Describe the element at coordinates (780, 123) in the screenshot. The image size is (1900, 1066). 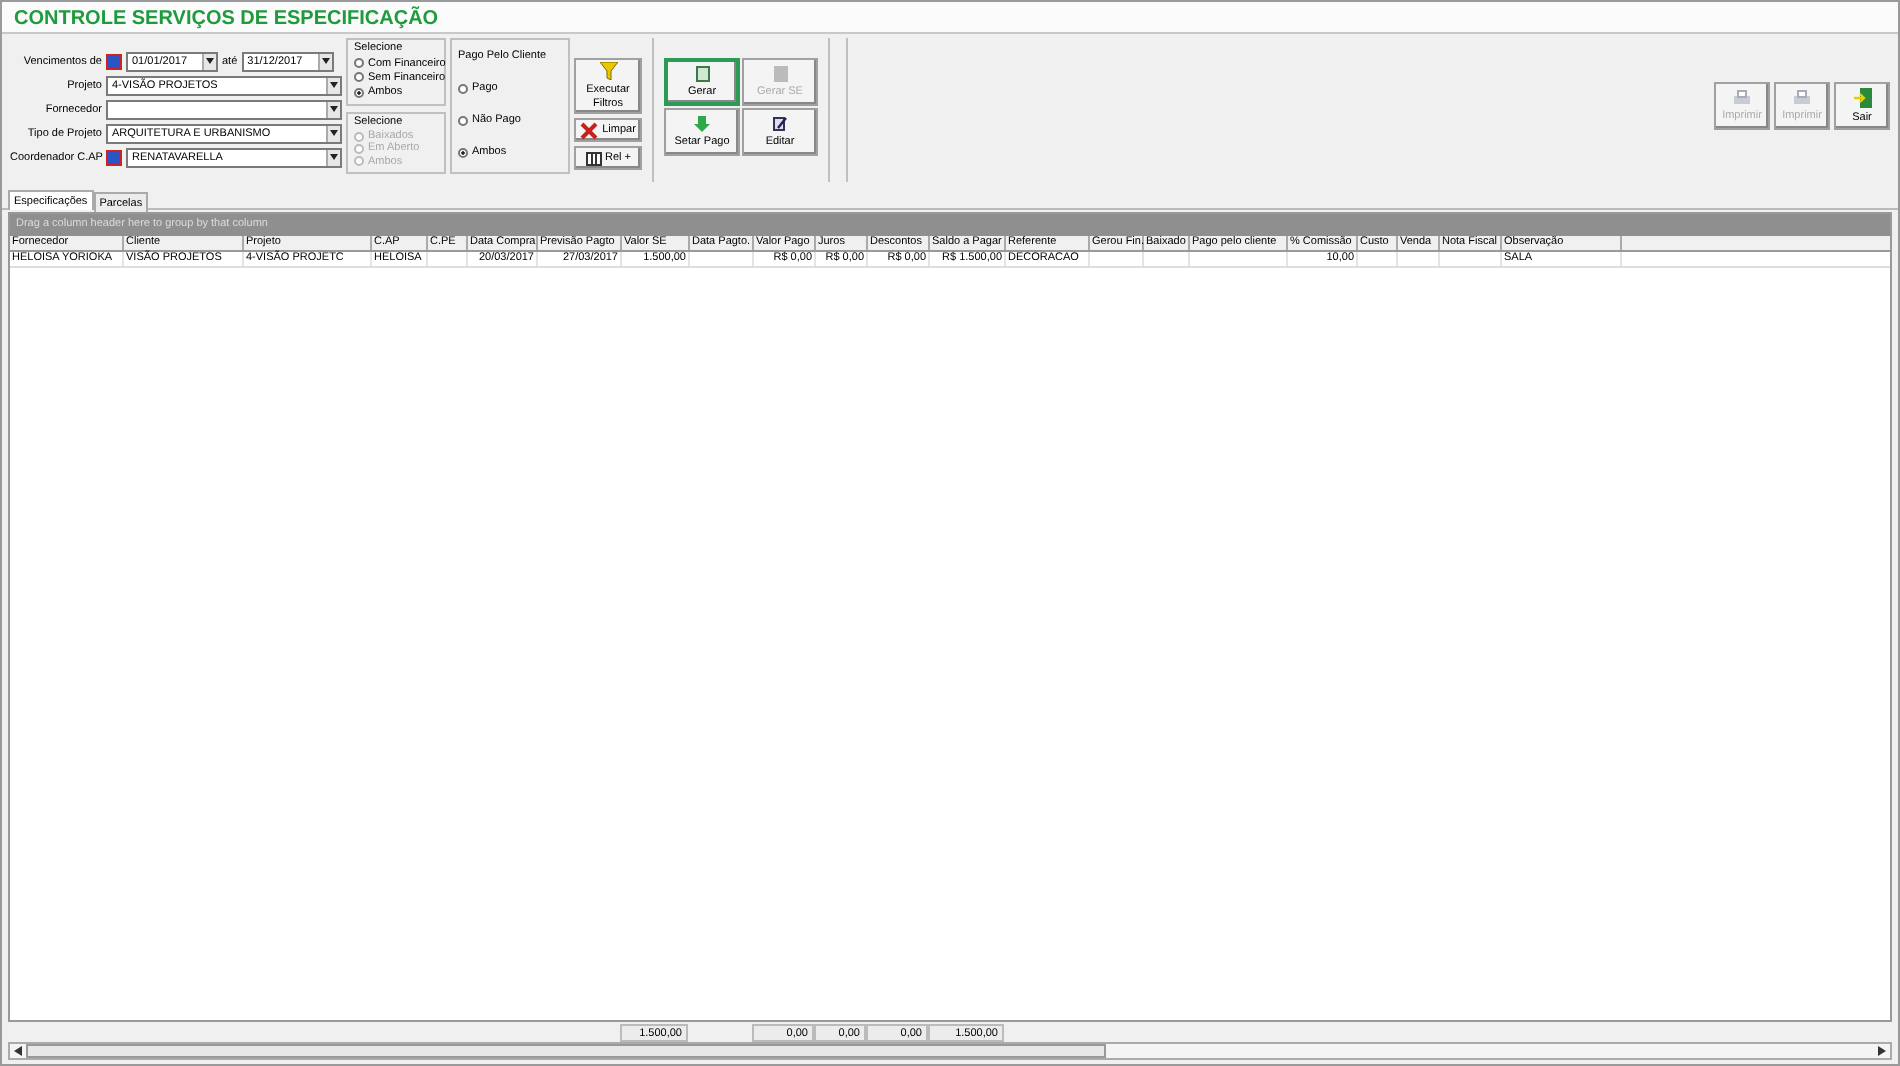
I see `edit-icon` at that location.